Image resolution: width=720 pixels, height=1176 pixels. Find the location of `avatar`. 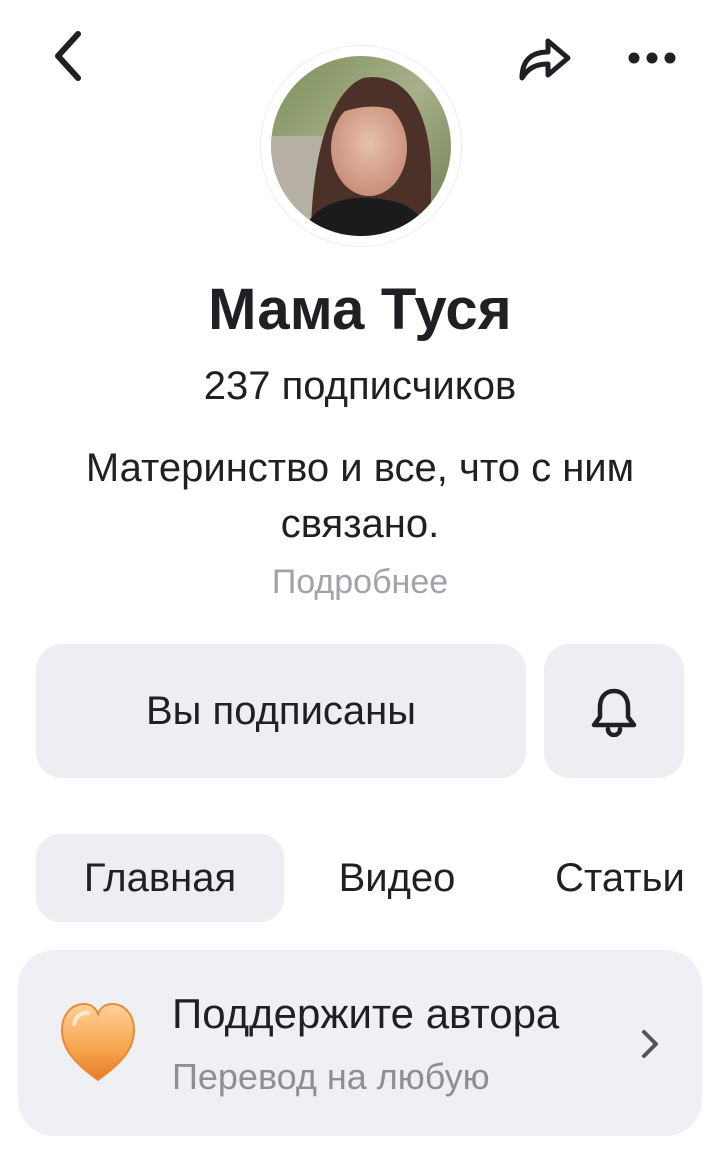

avatar is located at coordinates (361, 146).